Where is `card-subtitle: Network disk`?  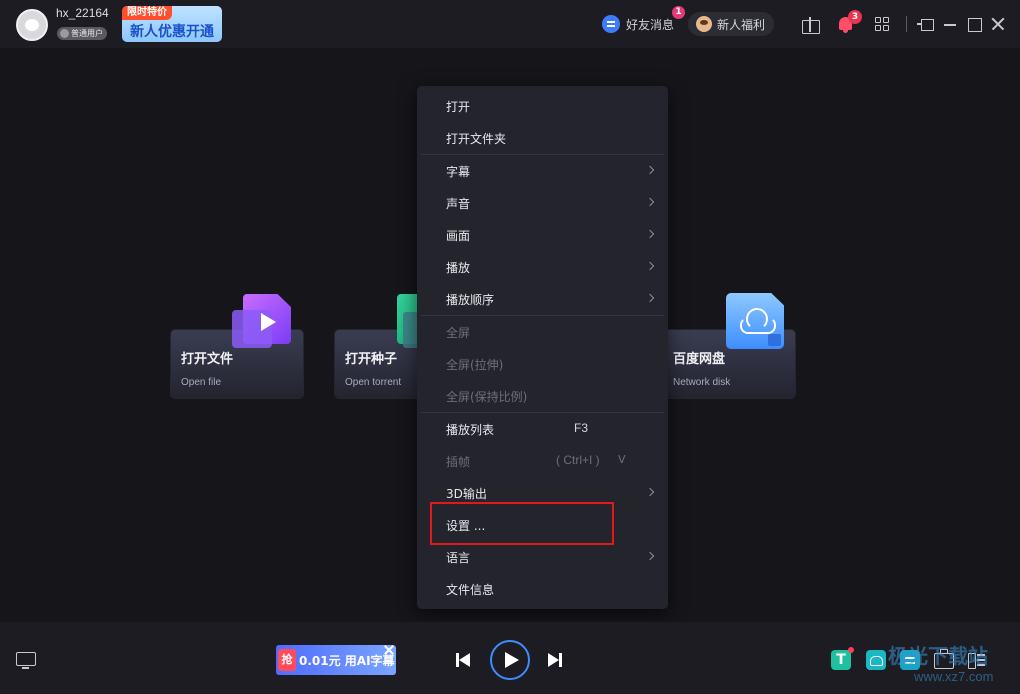 card-subtitle: Network disk is located at coordinates (702, 382).